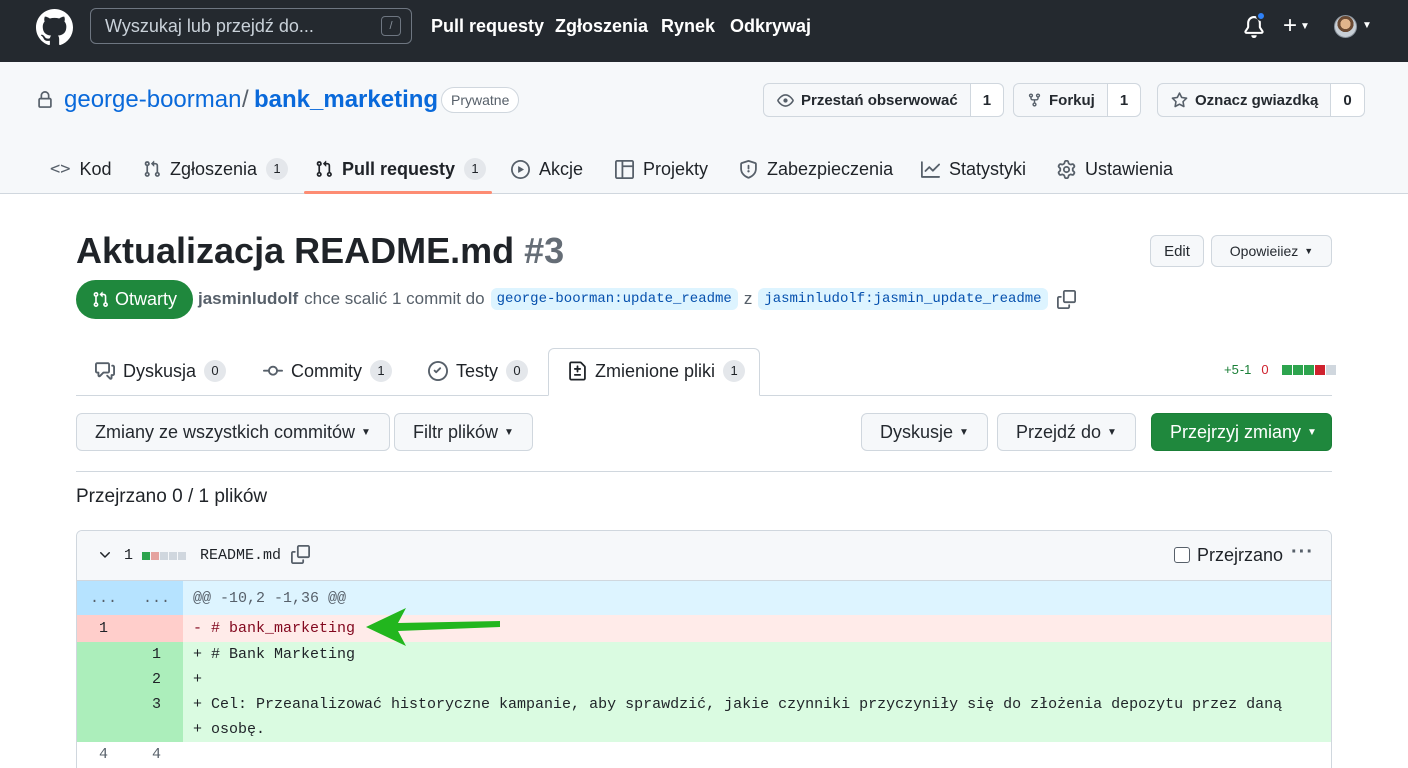  Describe the element at coordinates (577, 371) in the screenshot. I see `file-diff-icon` at that location.